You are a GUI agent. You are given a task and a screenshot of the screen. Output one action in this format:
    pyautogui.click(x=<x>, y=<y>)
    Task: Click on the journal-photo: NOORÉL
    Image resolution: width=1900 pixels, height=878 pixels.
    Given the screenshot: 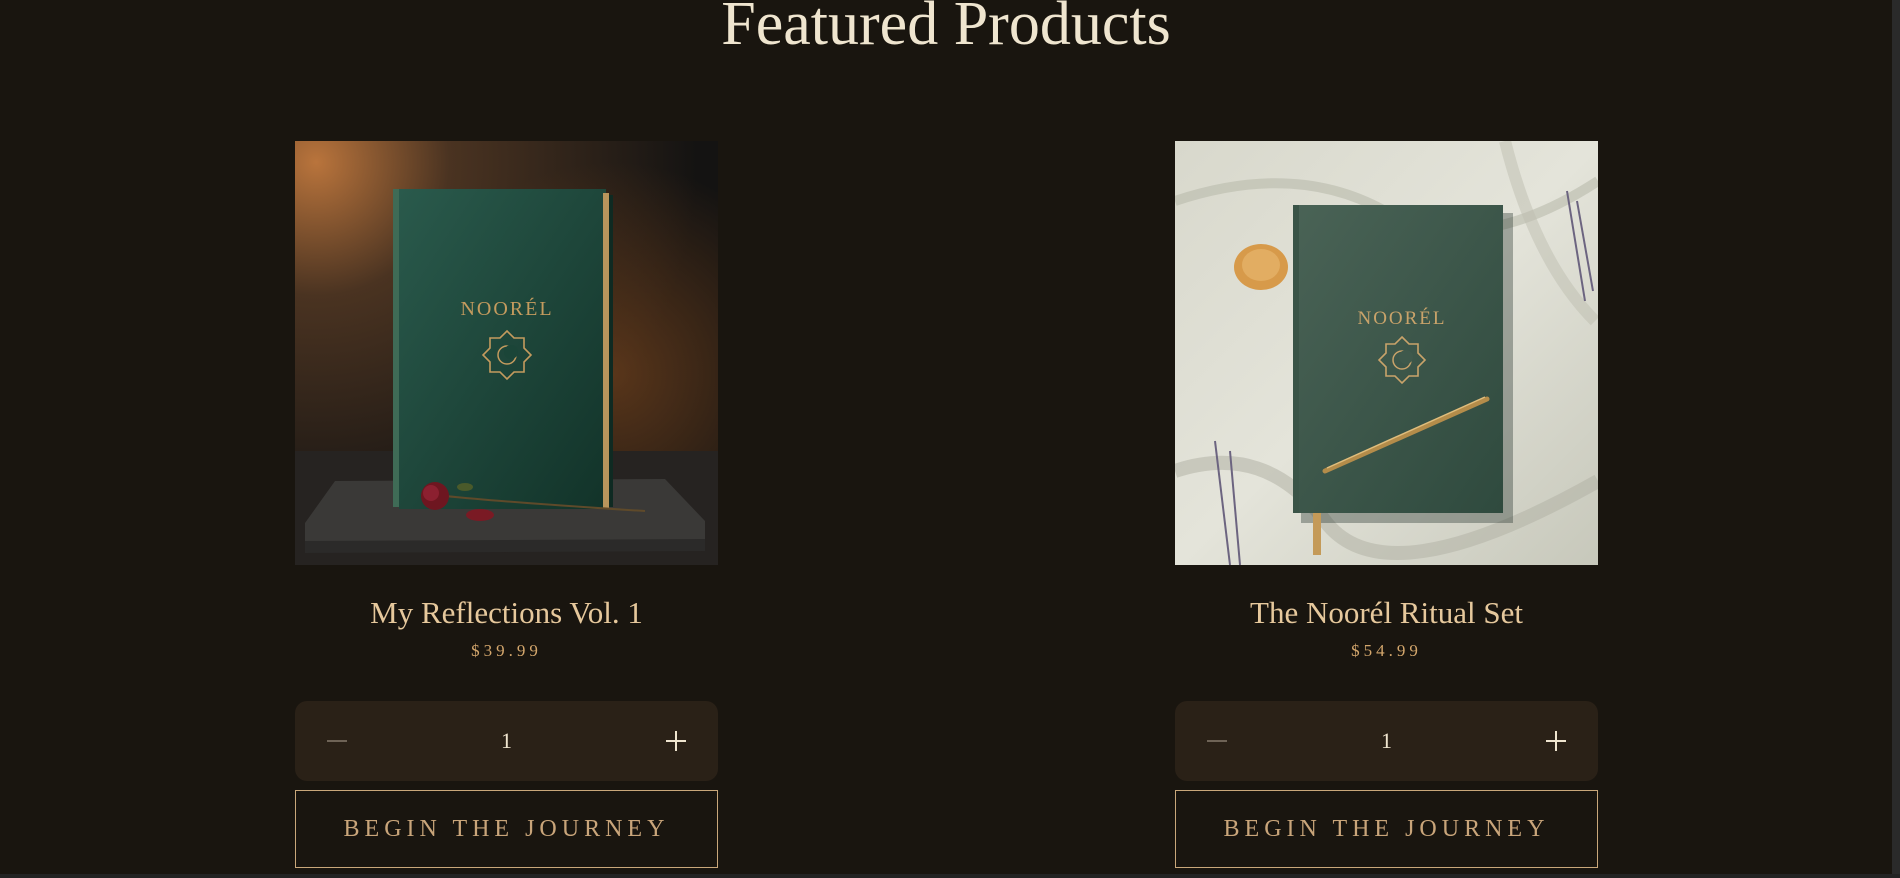 What is the action you would take?
    pyautogui.click(x=506, y=353)
    